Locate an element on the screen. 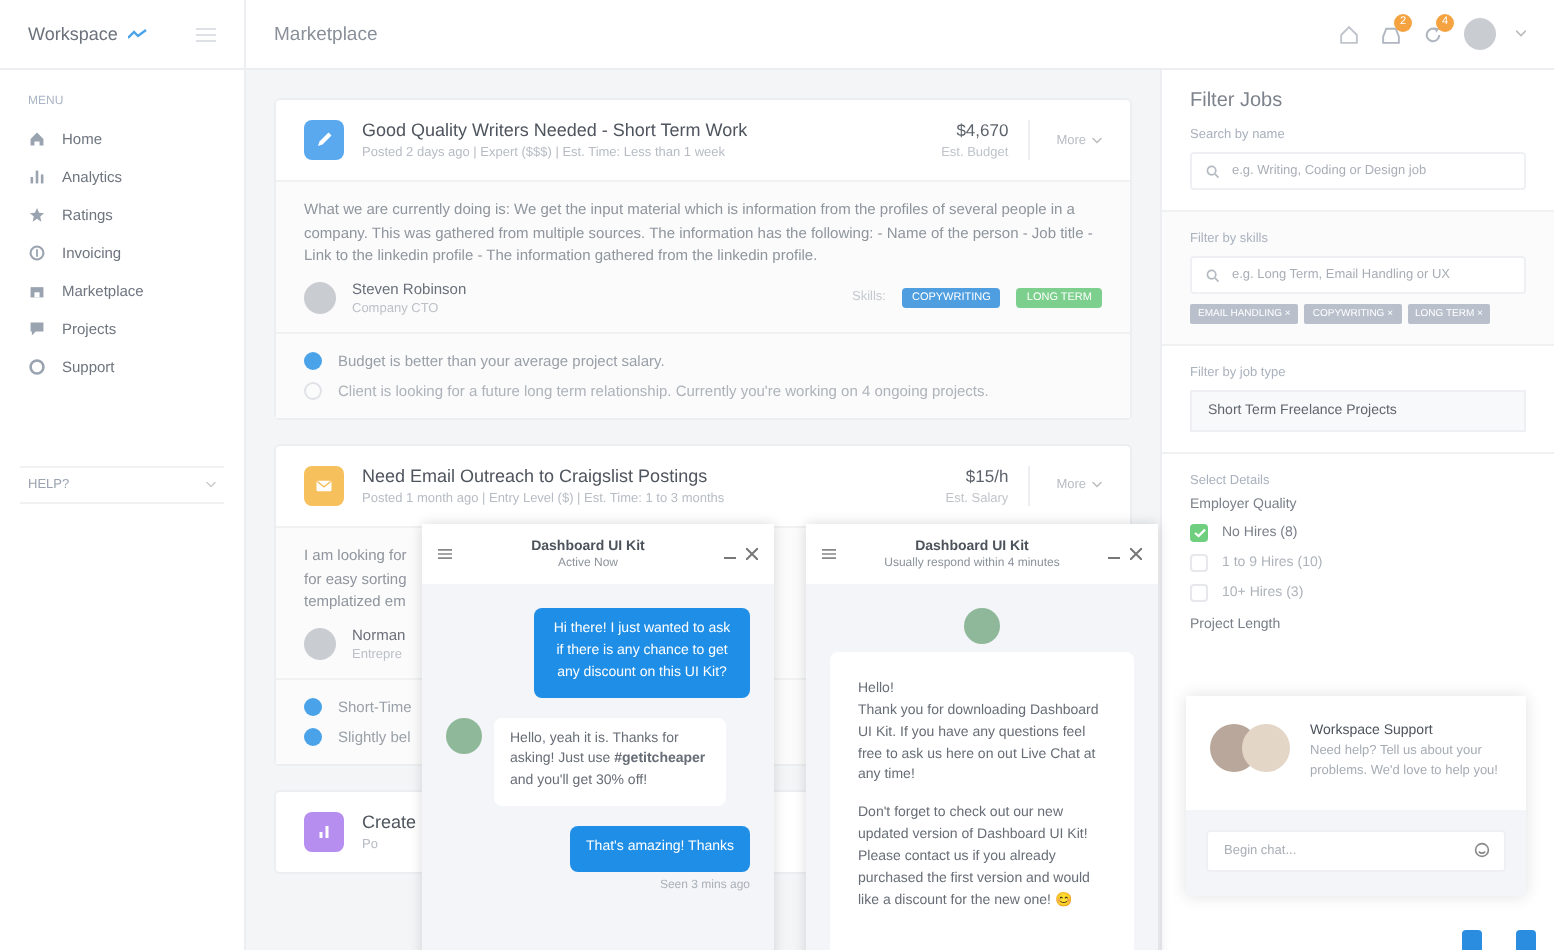 Image resolution: width=1554 pixels, height=950 pixels. job-price: $15/h is located at coordinates (986, 475).